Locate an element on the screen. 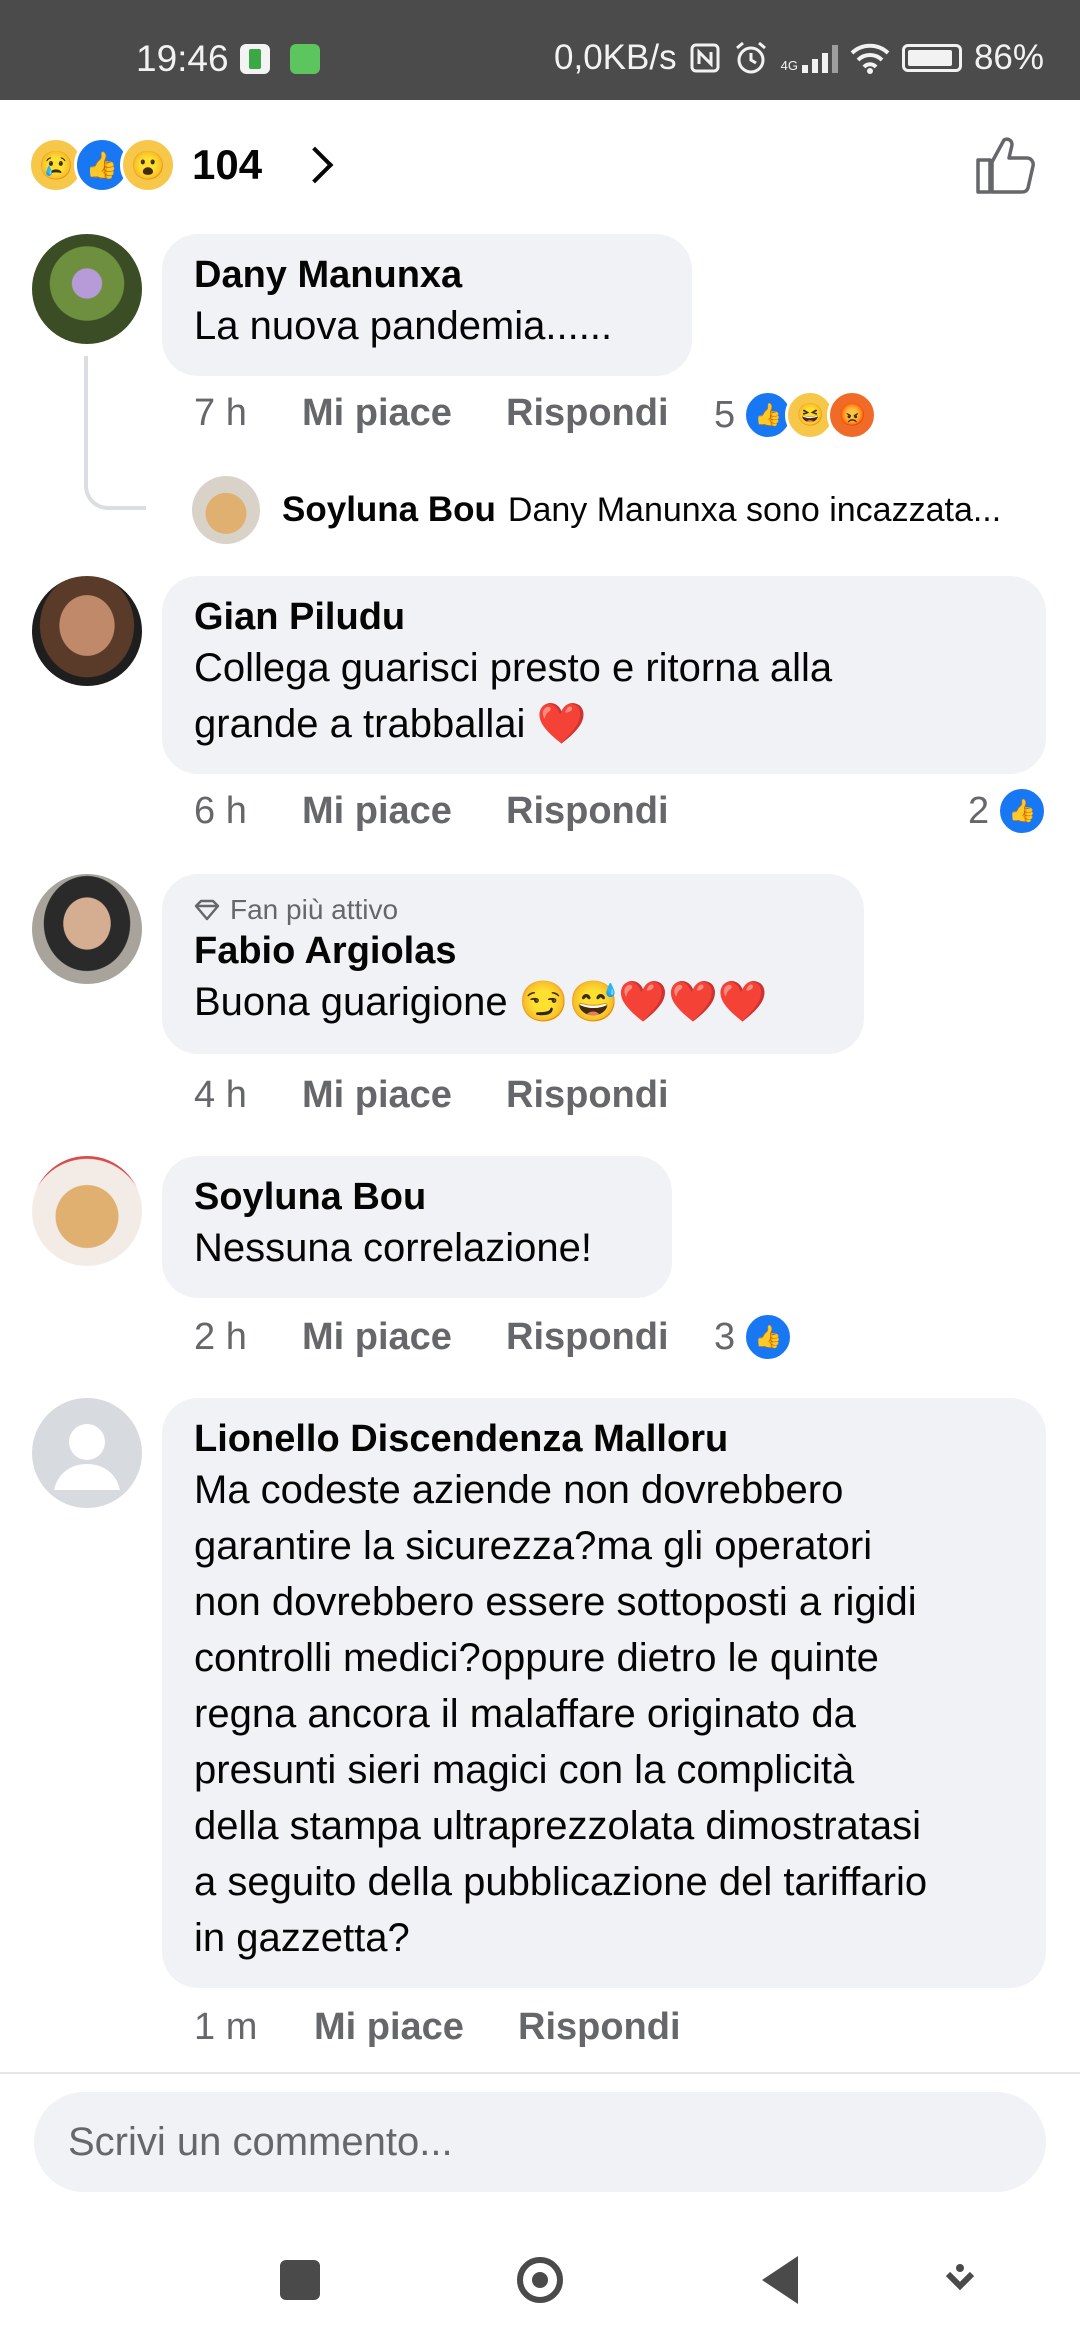 The image size is (1080, 2340). comment-text-line: garantire la sicurezza?ma gli operatori is located at coordinates (533, 1546).